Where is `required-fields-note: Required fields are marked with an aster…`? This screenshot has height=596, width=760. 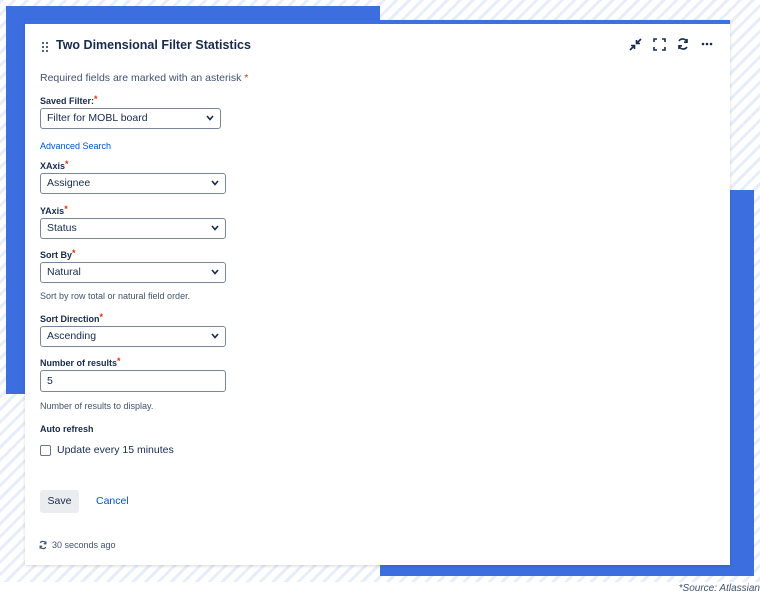 required-fields-note: Required fields are marked with an aster… is located at coordinates (144, 78).